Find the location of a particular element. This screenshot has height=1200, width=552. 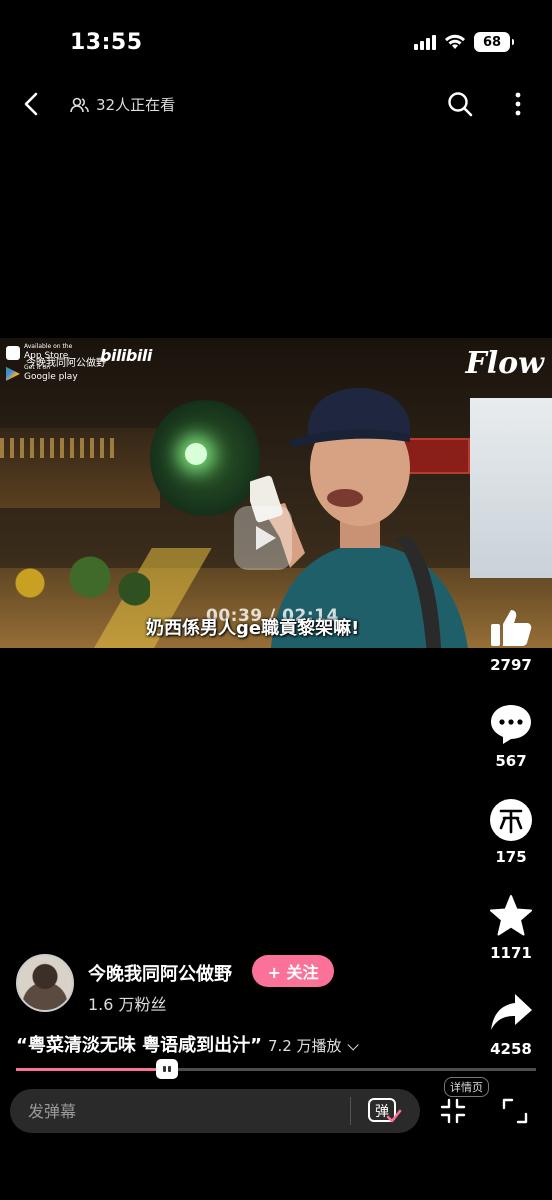

battery-indicator: 68 is located at coordinates (494, 42).